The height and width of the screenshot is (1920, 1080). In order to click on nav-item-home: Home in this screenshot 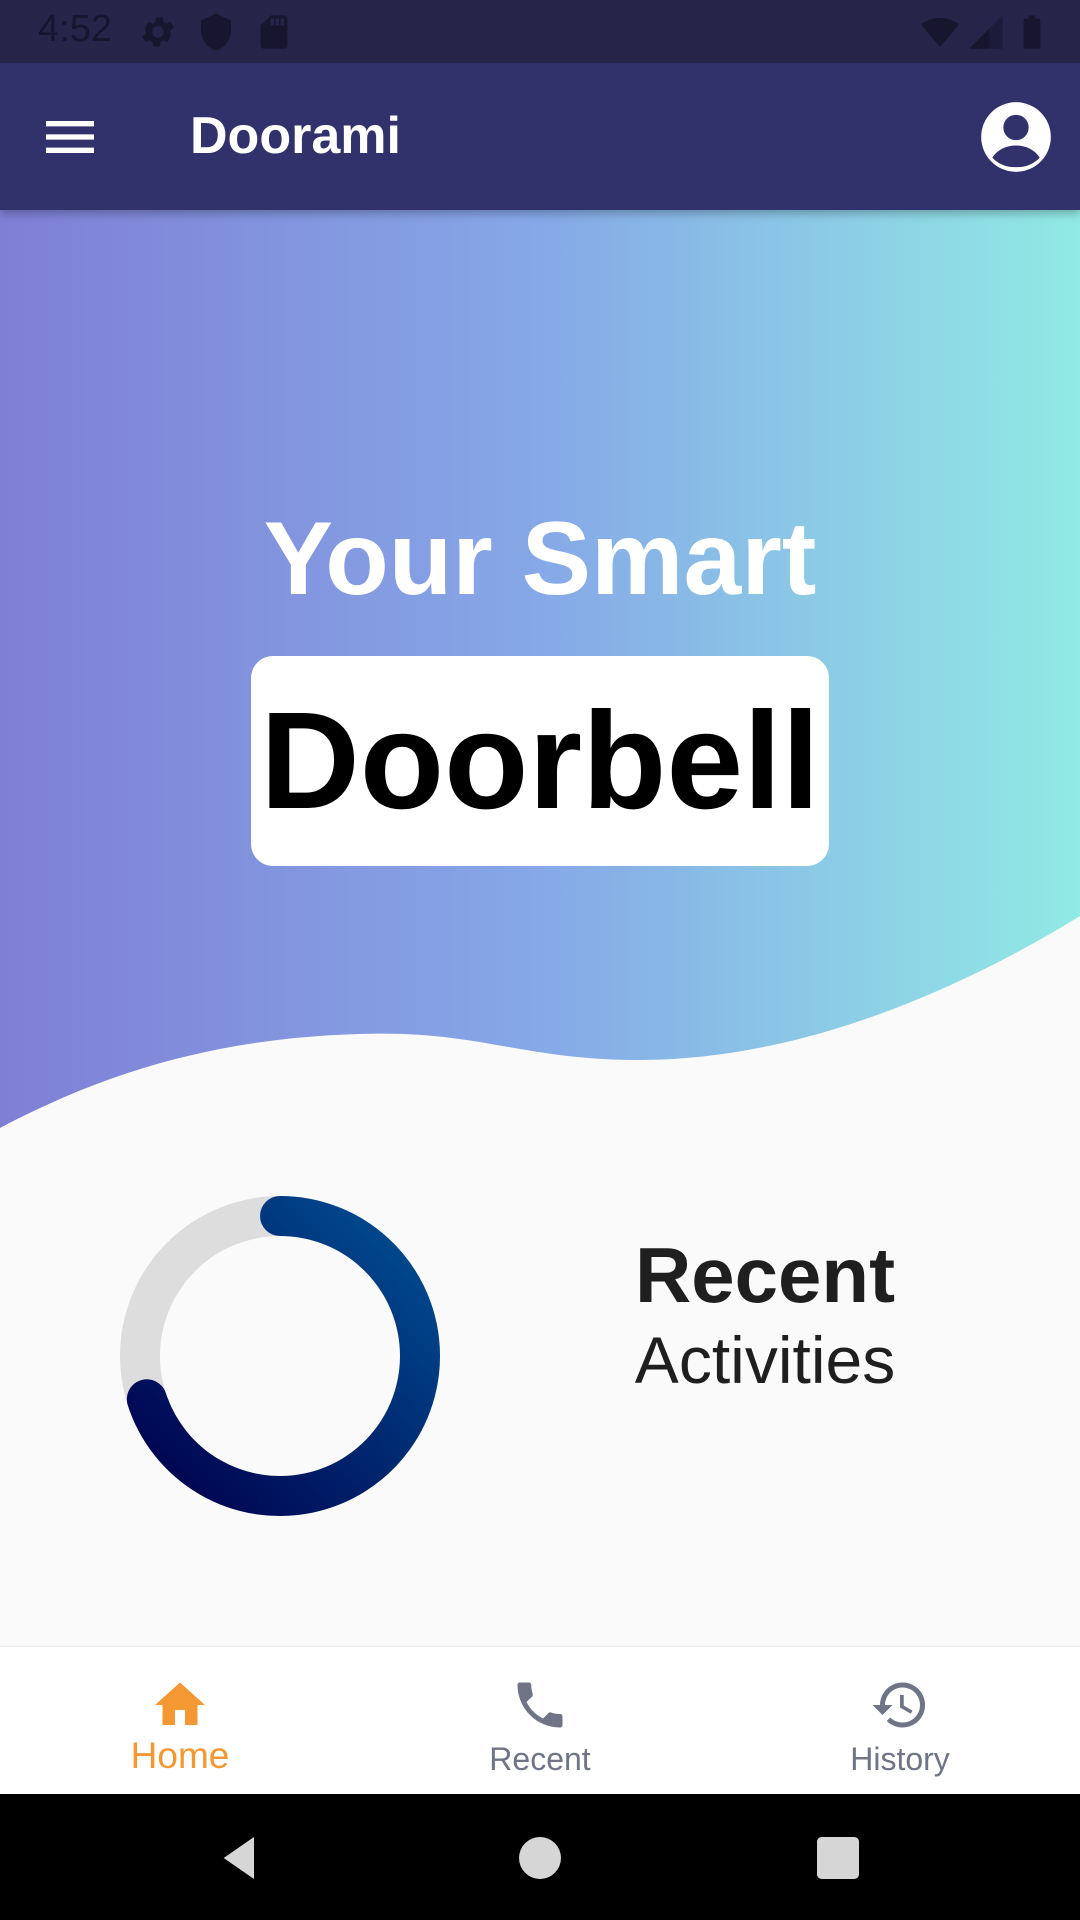, I will do `click(180, 1721)`.